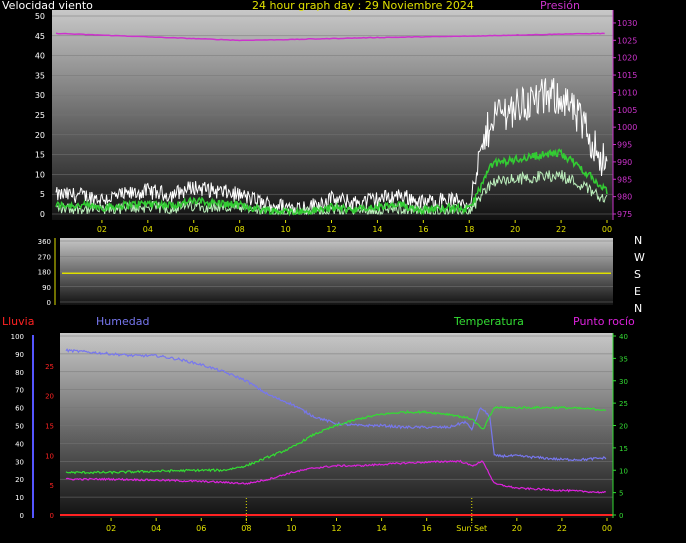 The image size is (686, 543). I want to click on temperature-tick-label: 10, so click(623, 471).